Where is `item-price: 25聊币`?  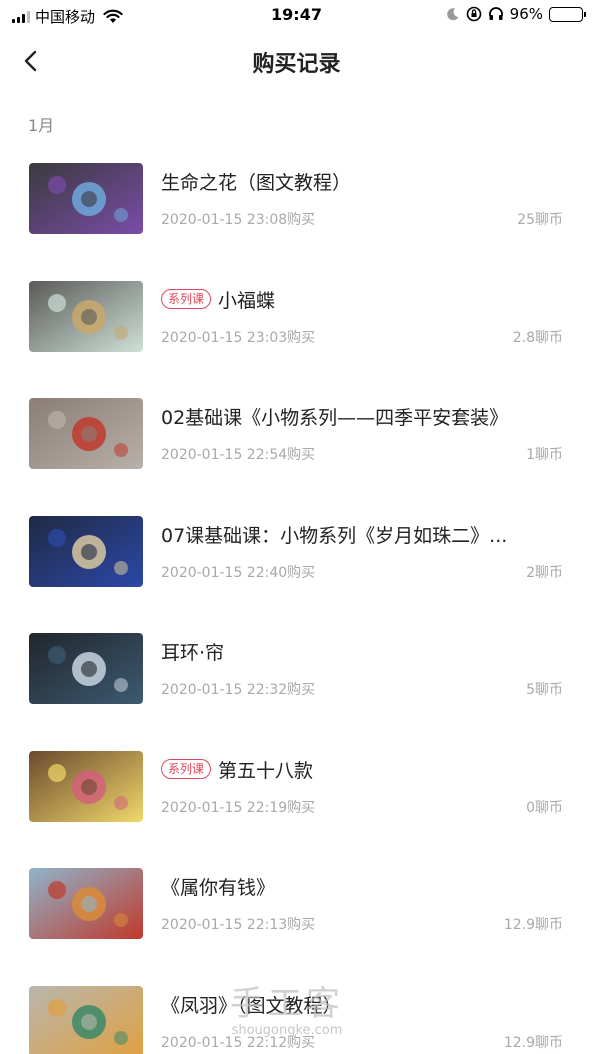 item-price: 25聊币 is located at coordinates (540, 220).